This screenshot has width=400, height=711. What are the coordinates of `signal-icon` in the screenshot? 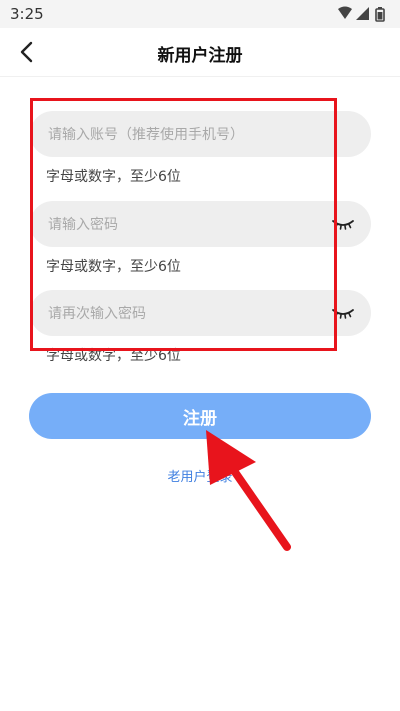 It's located at (362, 13).